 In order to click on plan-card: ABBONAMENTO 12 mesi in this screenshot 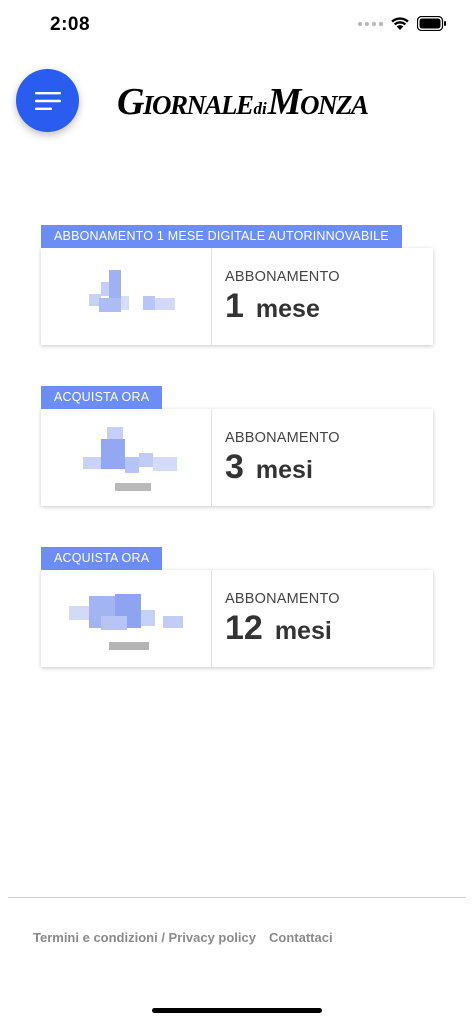, I will do `click(237, 618)`.